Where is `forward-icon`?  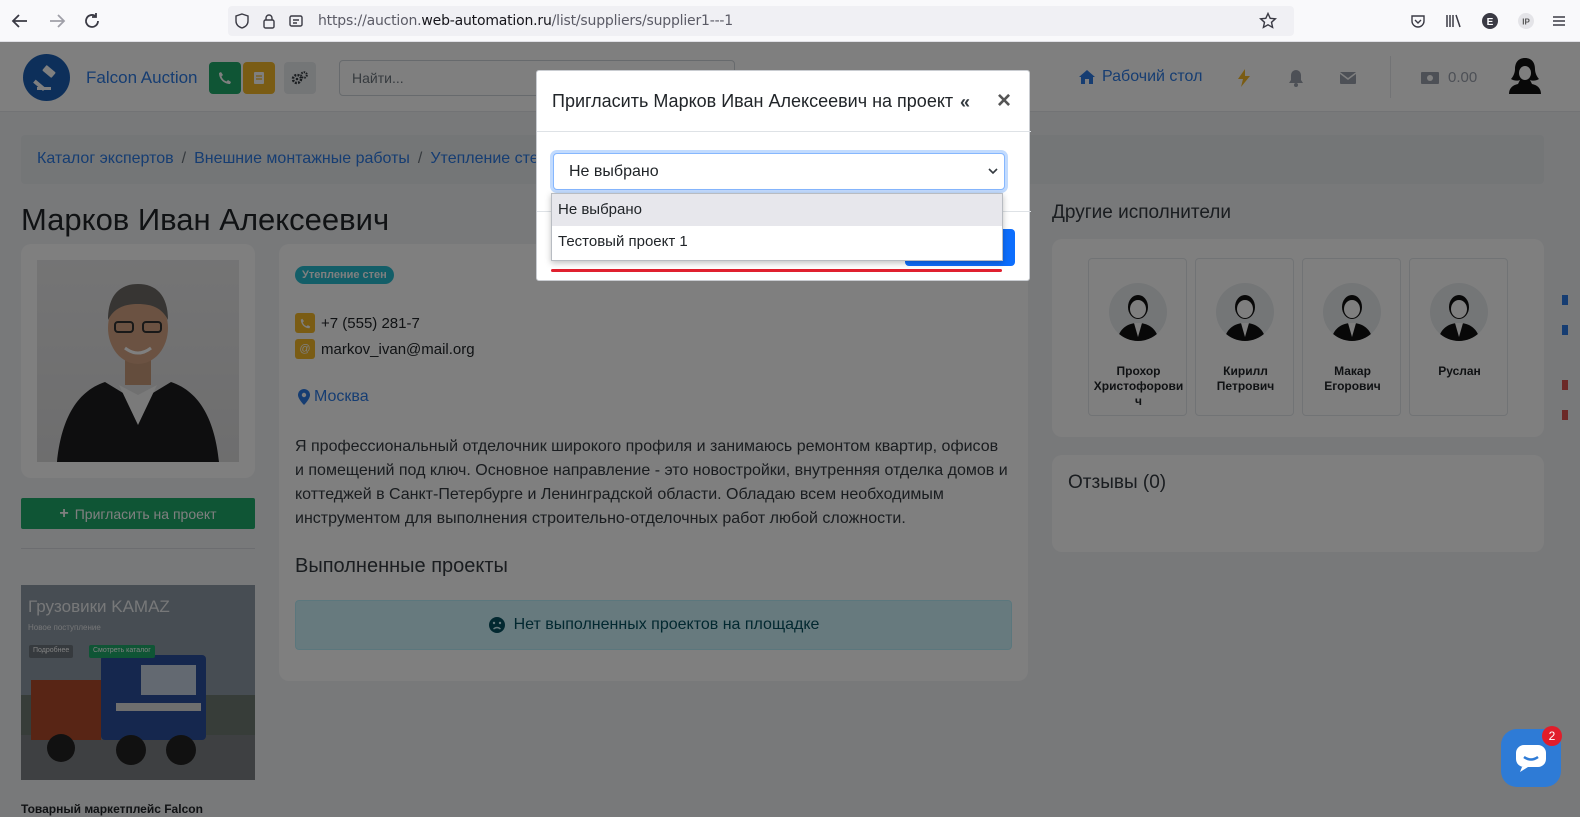 forward-icon is located at coordinates (57, 21).